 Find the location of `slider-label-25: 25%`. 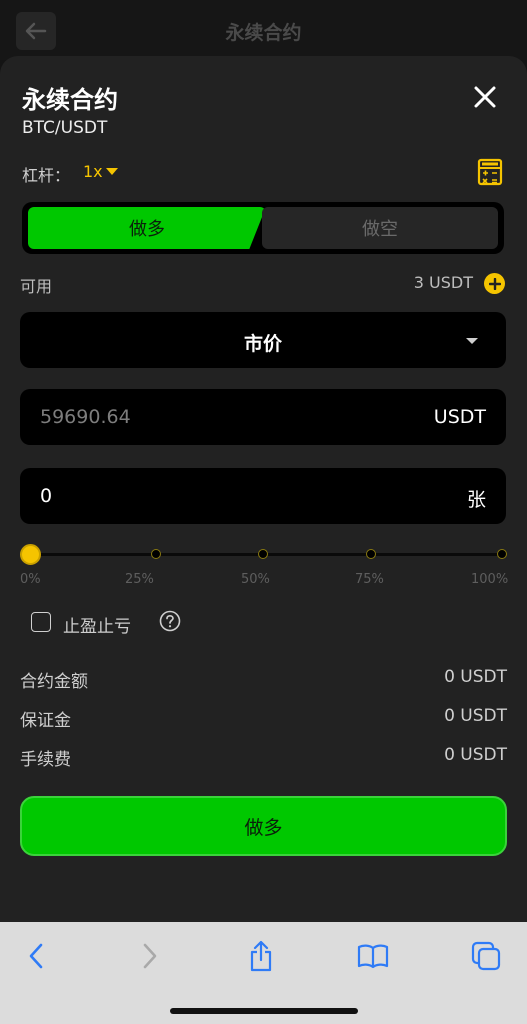

slider-label-25: 25% is located at coordinates (139, 579).